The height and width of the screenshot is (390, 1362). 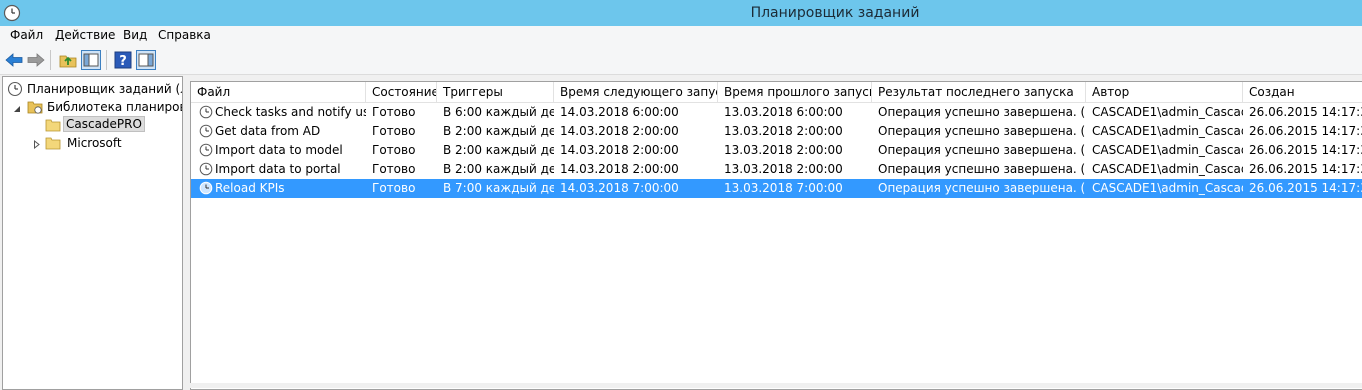 I want to click on toolbar: ?, so click(x=681, y=60).